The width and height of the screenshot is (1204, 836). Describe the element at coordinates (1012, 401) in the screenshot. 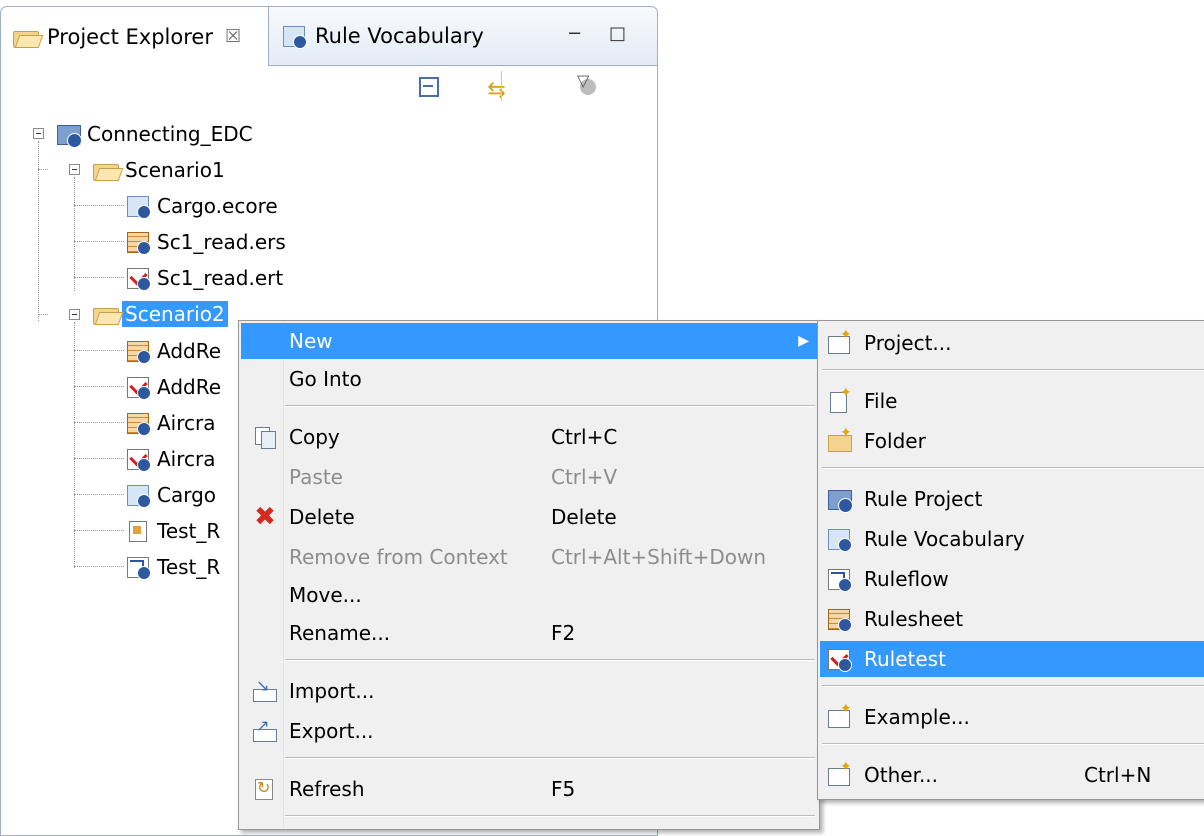

I see `submenu-item-file: File` at that location.